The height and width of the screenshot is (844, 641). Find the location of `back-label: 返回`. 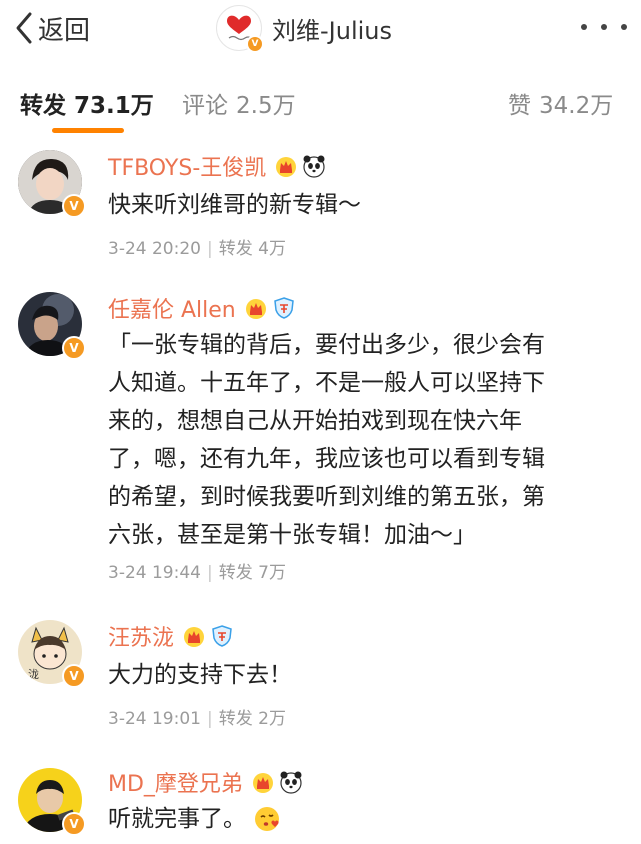

back-label: 返回 is located at coordinates (64, 30).